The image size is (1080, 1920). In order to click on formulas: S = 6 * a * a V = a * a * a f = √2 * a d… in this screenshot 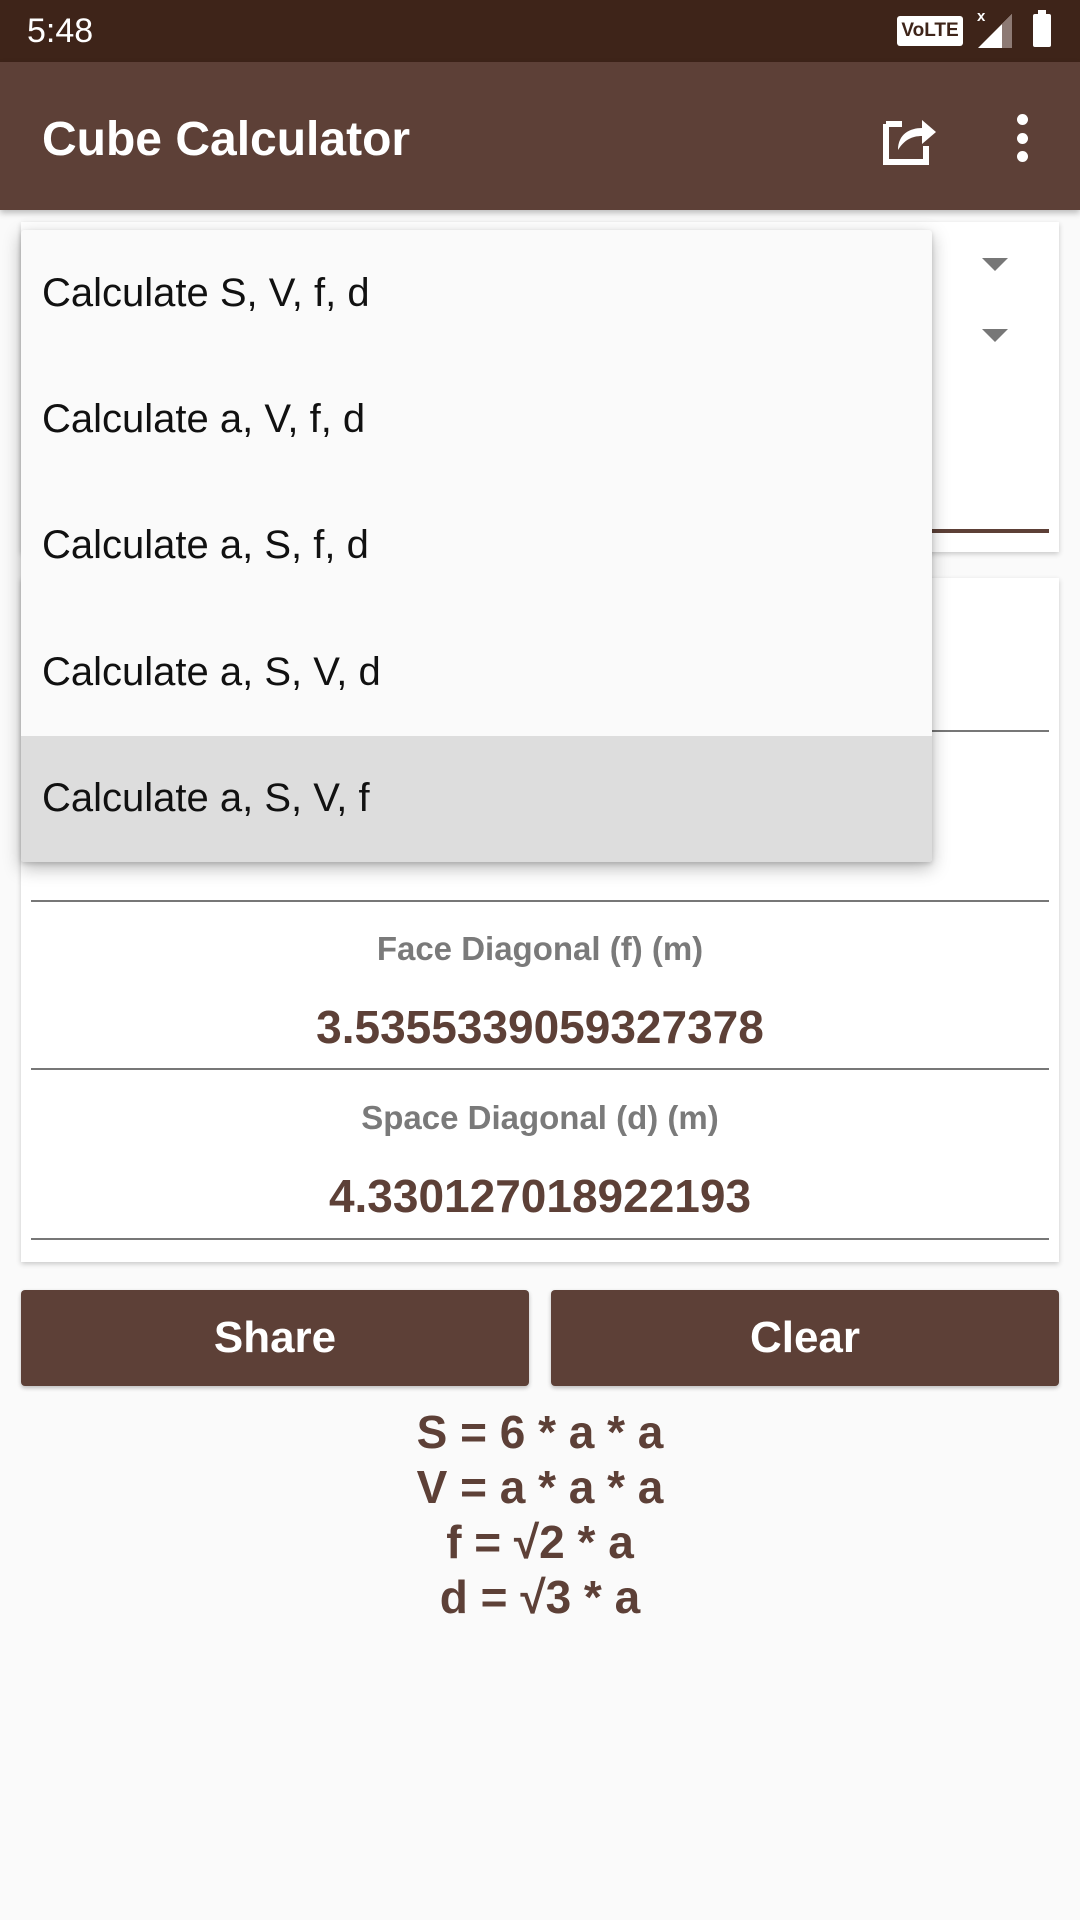, I will do `click(540, 1515)`.